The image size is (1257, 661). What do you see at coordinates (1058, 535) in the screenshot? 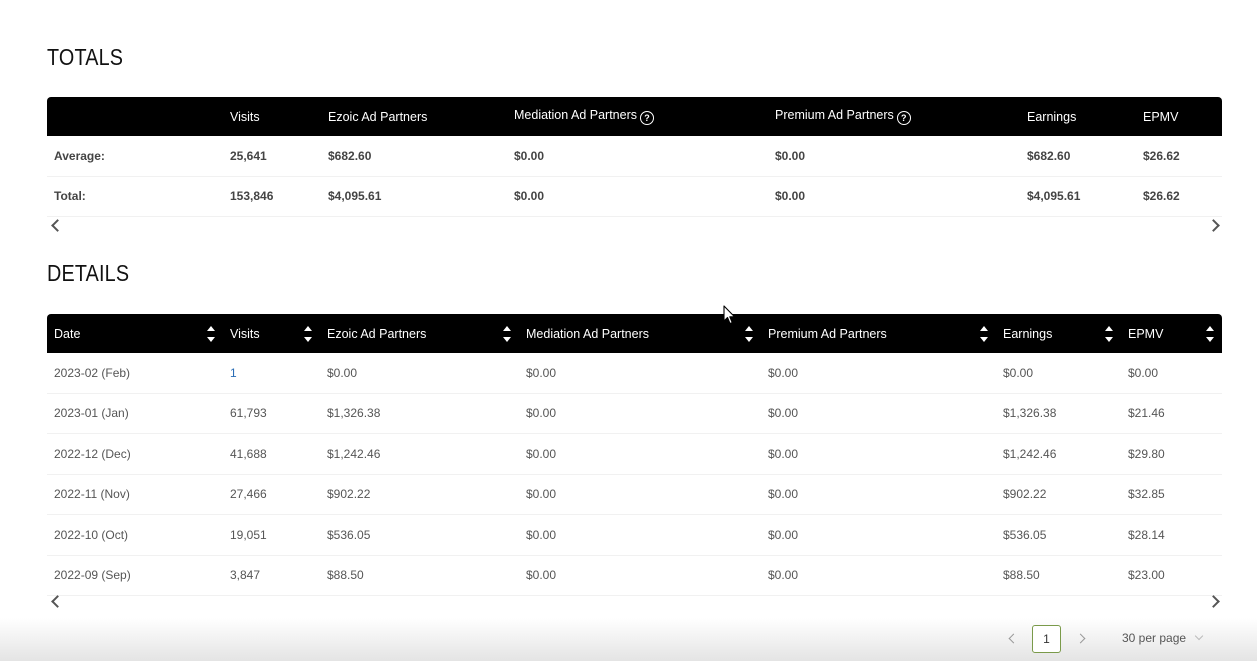
I see `details-cell-earnings: $536.05` at bounding box center [1058, 535].